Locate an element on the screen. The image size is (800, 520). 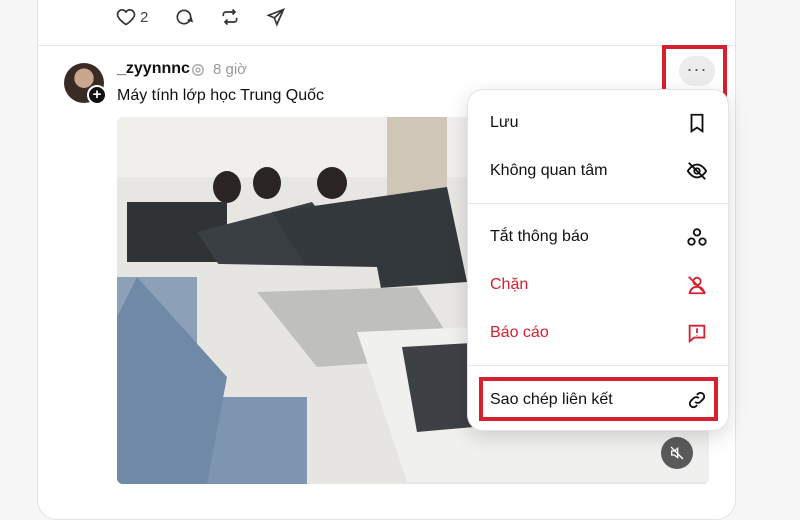
menu-item-label: Chặn is located at coordinates (509, 284).